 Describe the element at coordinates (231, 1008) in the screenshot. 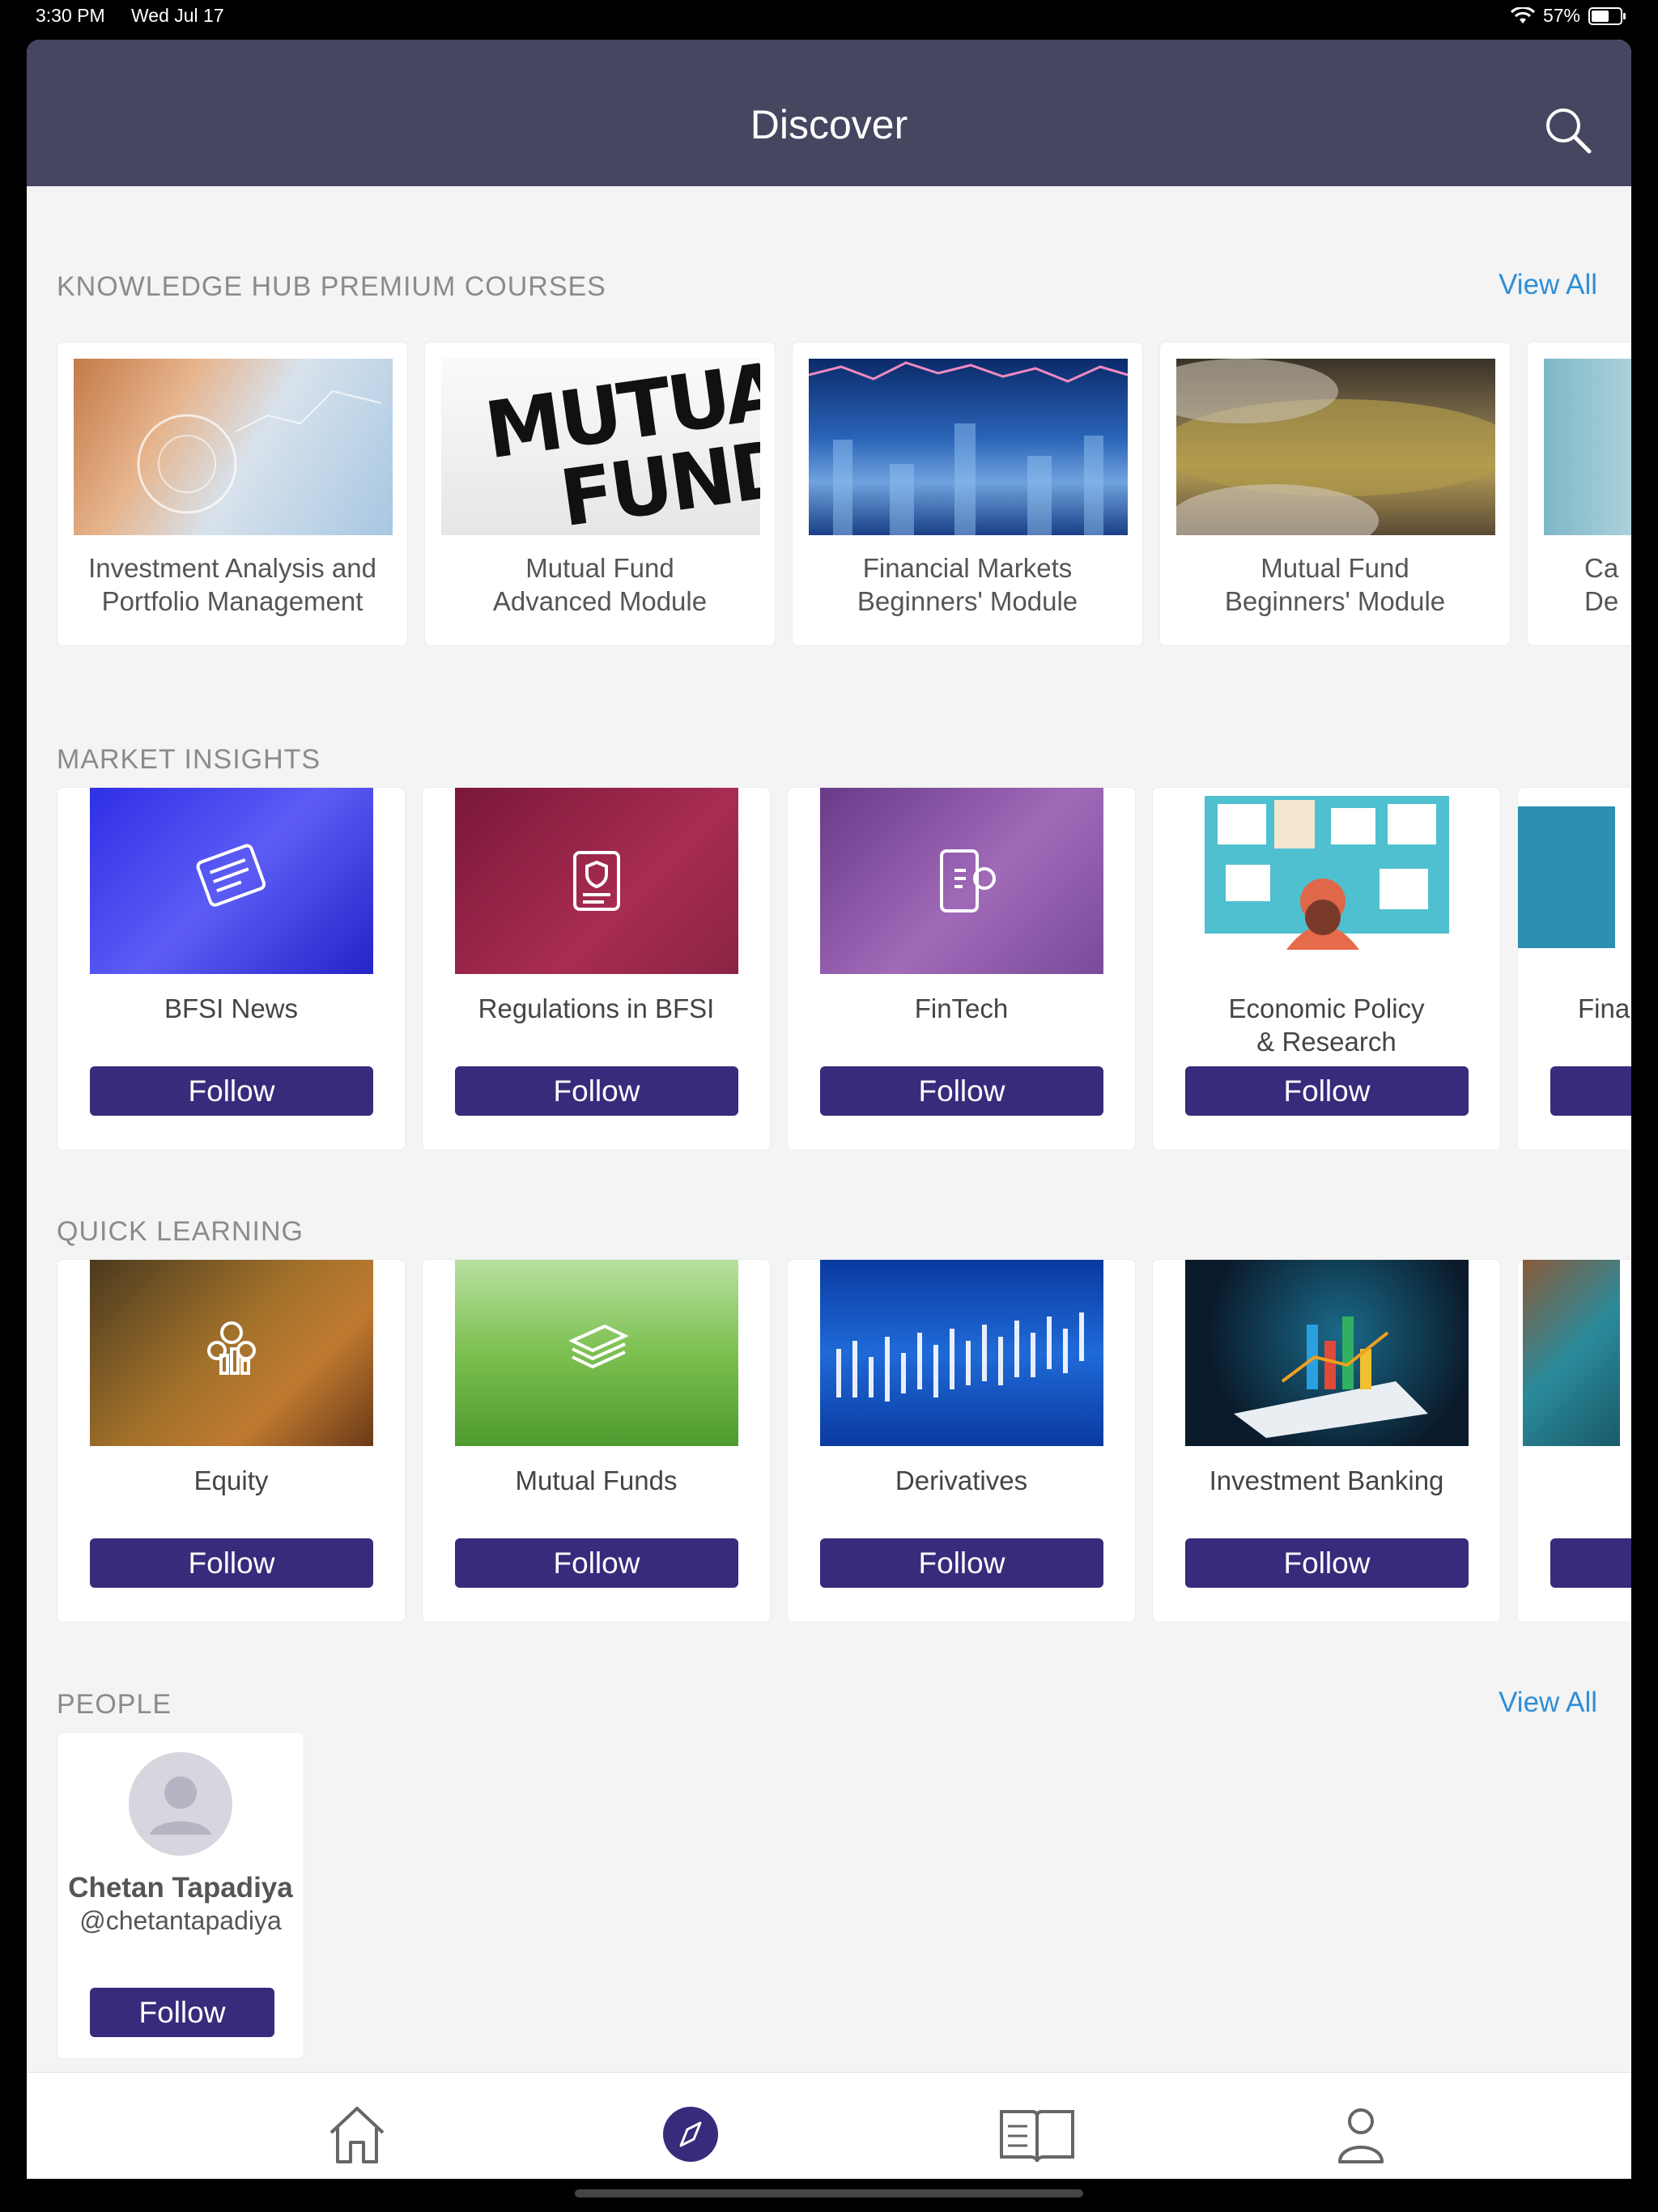

I see `topic-title: BFSI News` at that location.